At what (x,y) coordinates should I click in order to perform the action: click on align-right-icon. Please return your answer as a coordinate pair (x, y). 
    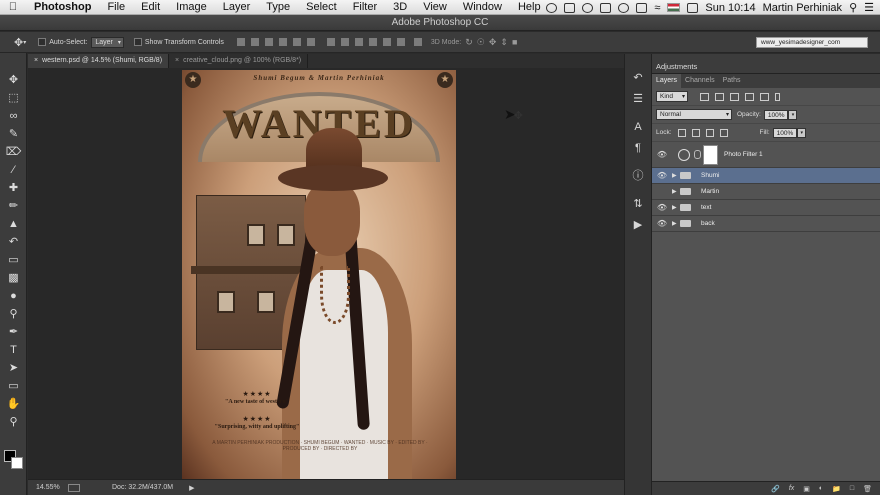
    Looking at the image, I should click on (310, 42).